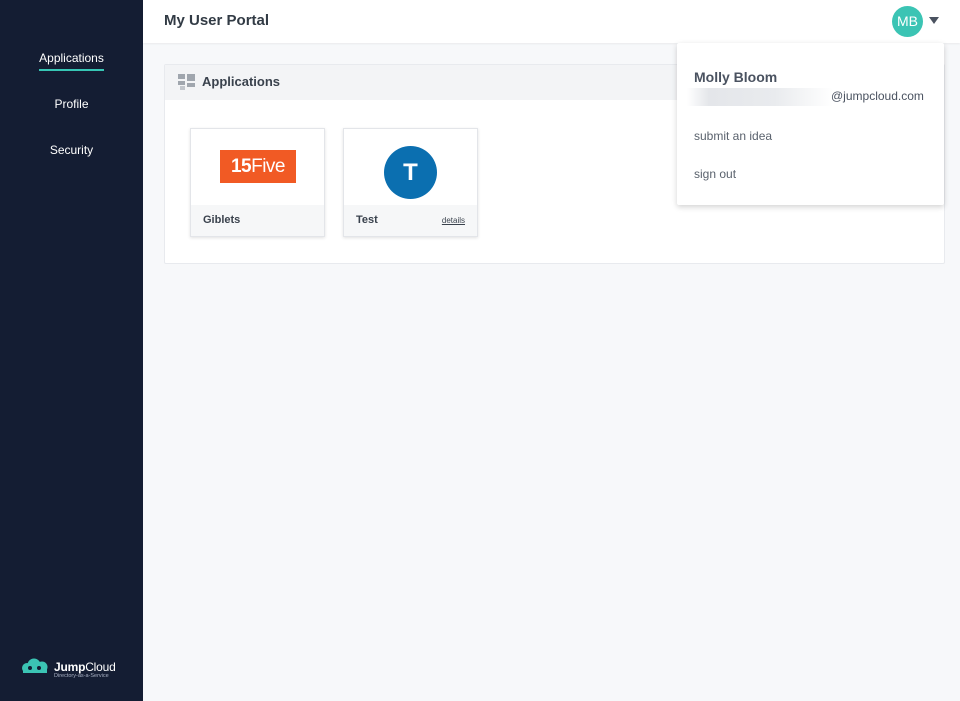 The image size is (960, 701). Describe the element at coordinates (551, 21) in the screenshot. I see `top-header: My User Portal MB` at that location.